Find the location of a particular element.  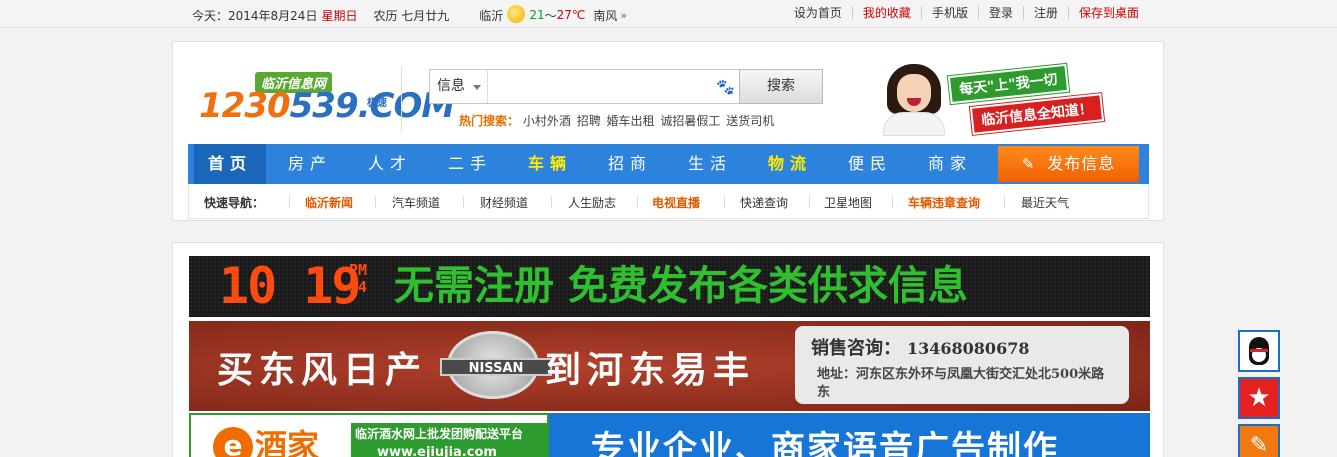

nav-item-second-hand: 二手 is located at coordinates (470, 164).